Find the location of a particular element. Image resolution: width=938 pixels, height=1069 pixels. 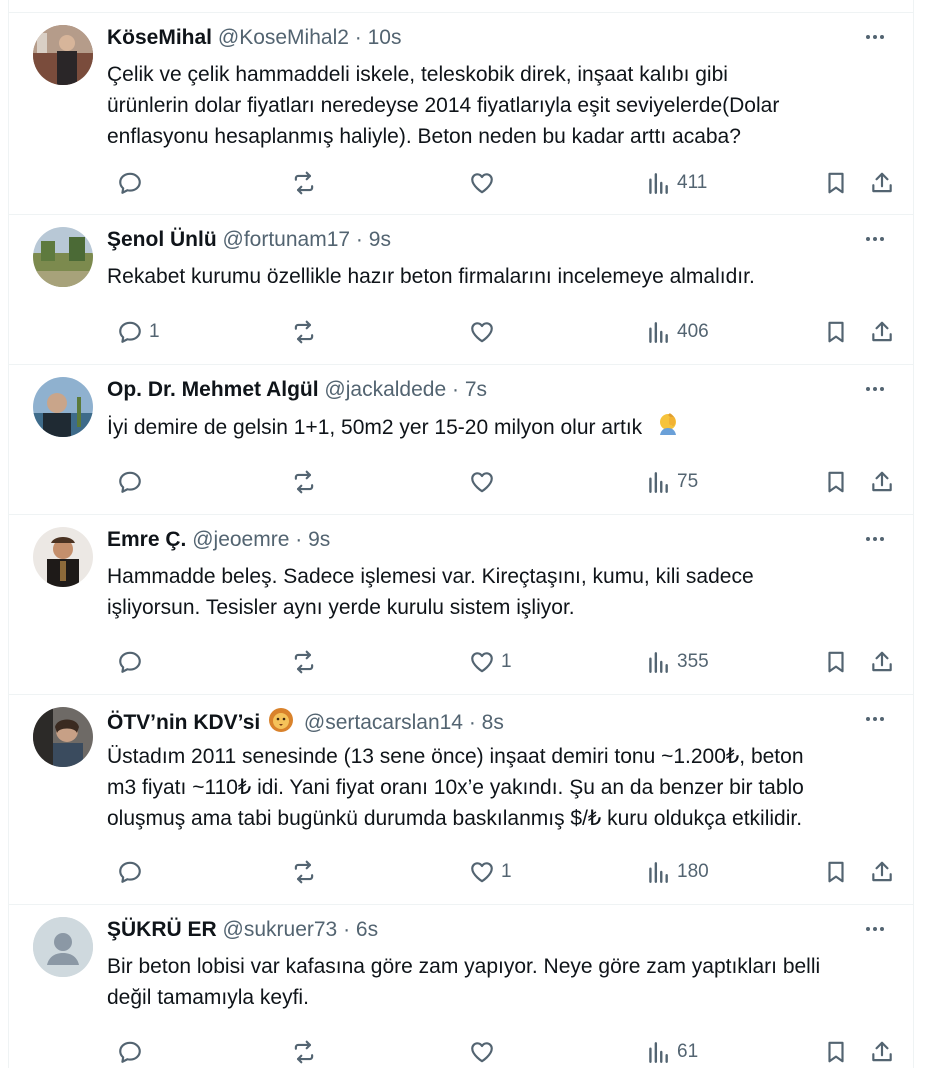

author-name: Şenol Ünlü is located at coordinates (162, 239).